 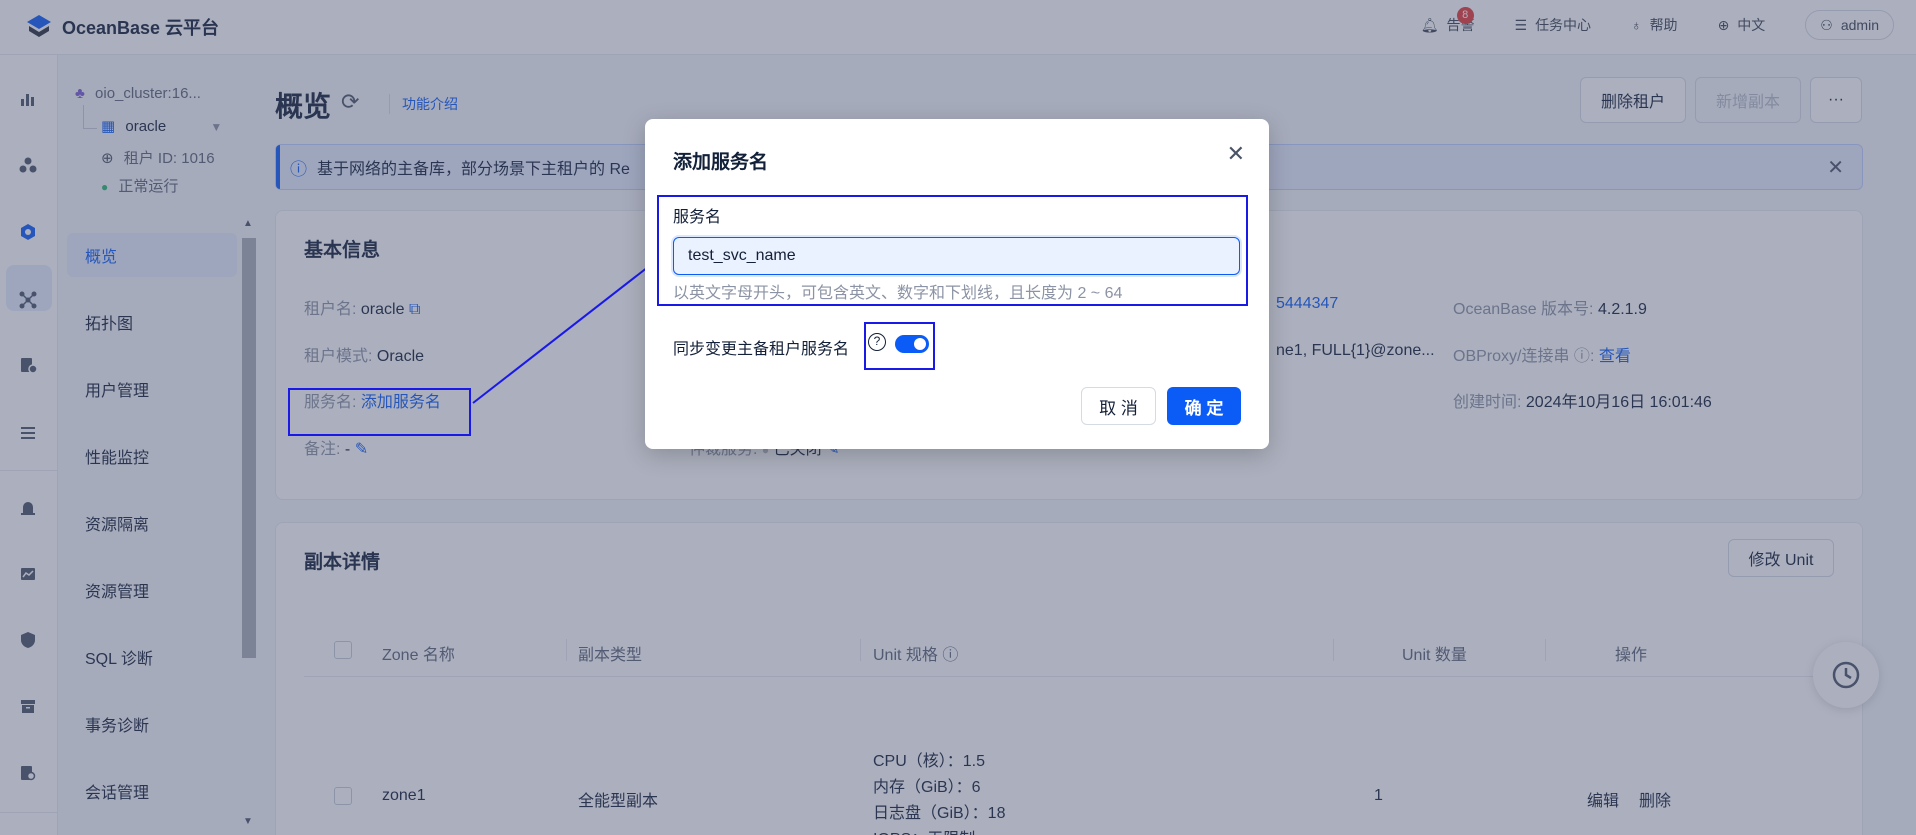 What do you see at coordinates (721, 162) in the screenshot?
I see `dialog-title: 添加服务名` at bounding box center [721, 162].